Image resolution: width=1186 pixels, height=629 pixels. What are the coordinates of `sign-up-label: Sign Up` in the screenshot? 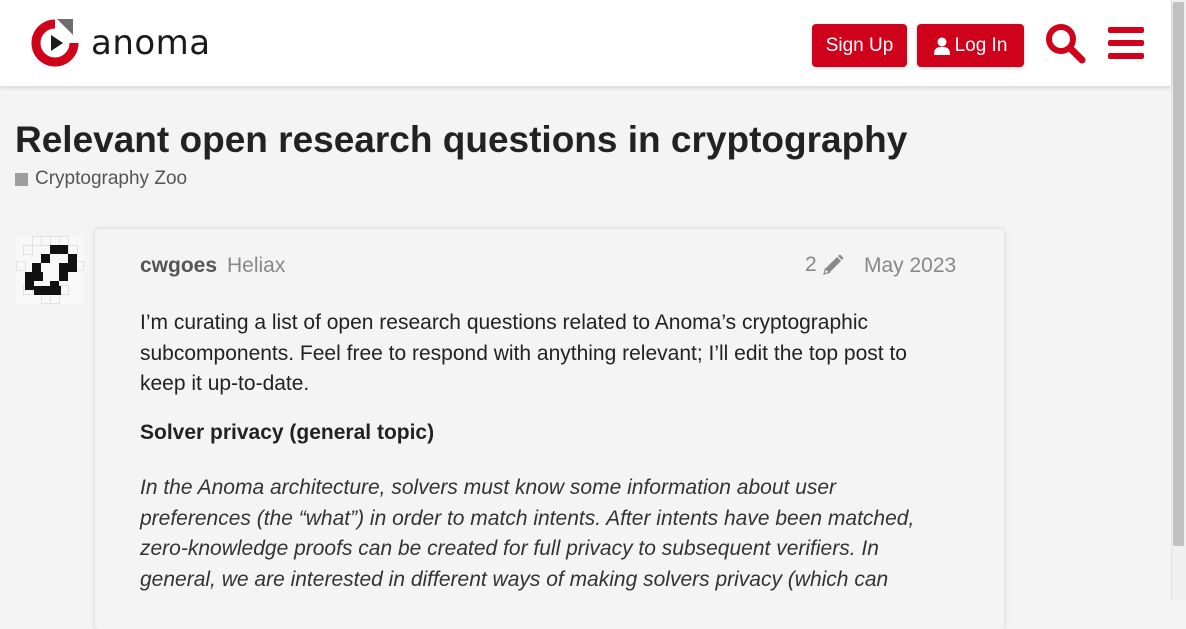 It's located at (859, 45).